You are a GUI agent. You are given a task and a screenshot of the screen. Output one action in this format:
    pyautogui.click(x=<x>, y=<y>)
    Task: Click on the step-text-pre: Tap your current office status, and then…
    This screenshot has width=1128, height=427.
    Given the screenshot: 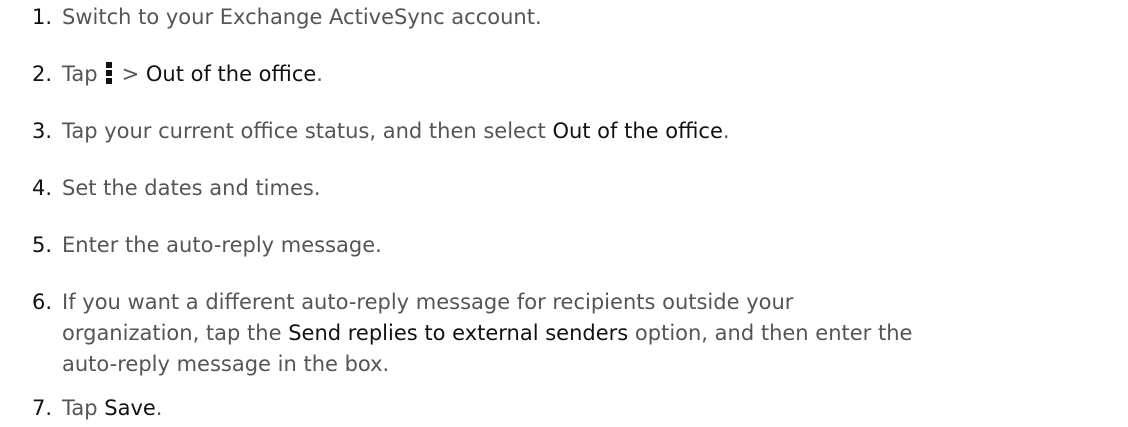 What is the action you would take?
    pyautogui.click(x=304, y=131)
    